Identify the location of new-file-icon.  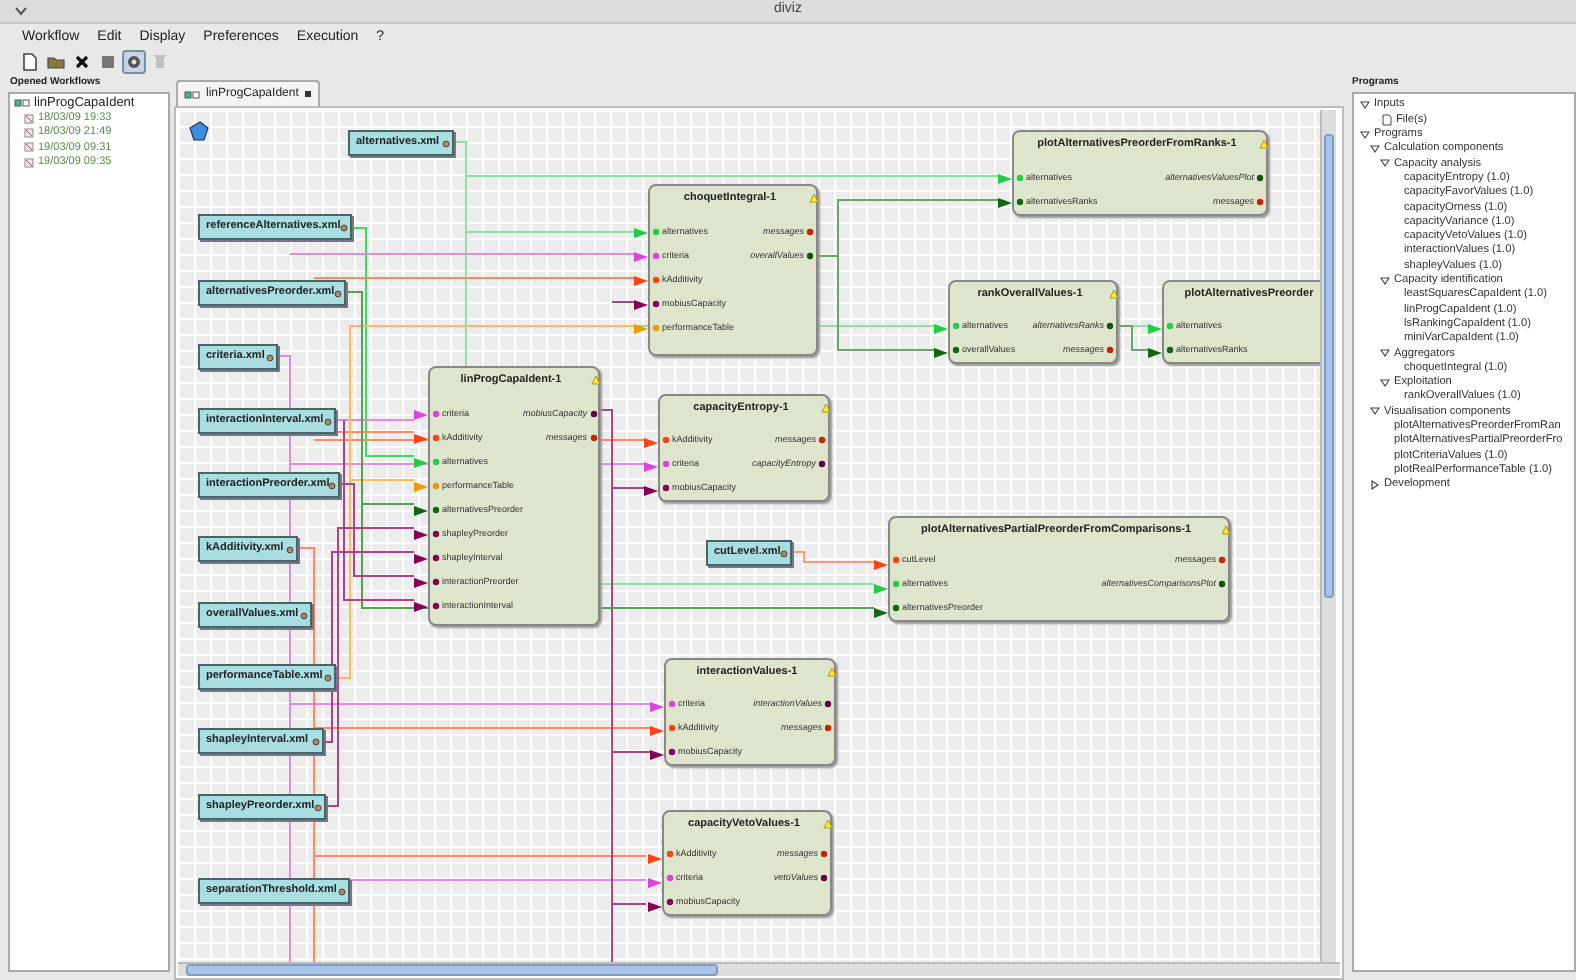
(30, 61).